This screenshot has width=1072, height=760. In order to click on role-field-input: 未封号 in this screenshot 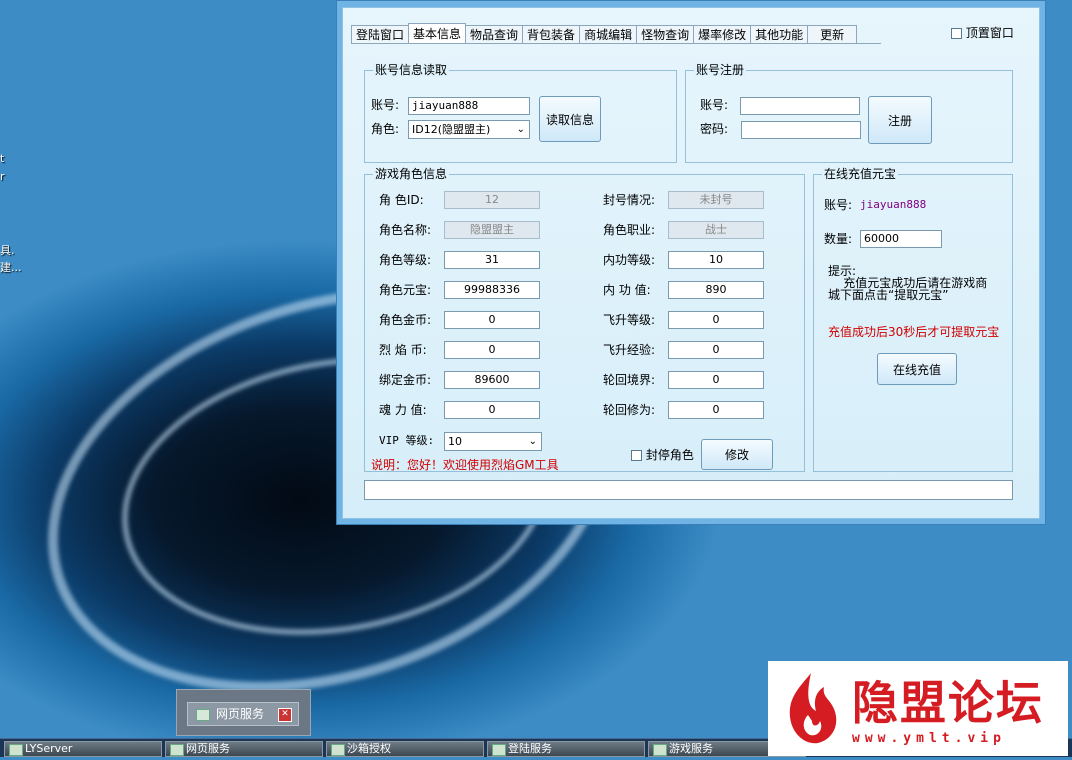, I will do `click(716, 200)`.